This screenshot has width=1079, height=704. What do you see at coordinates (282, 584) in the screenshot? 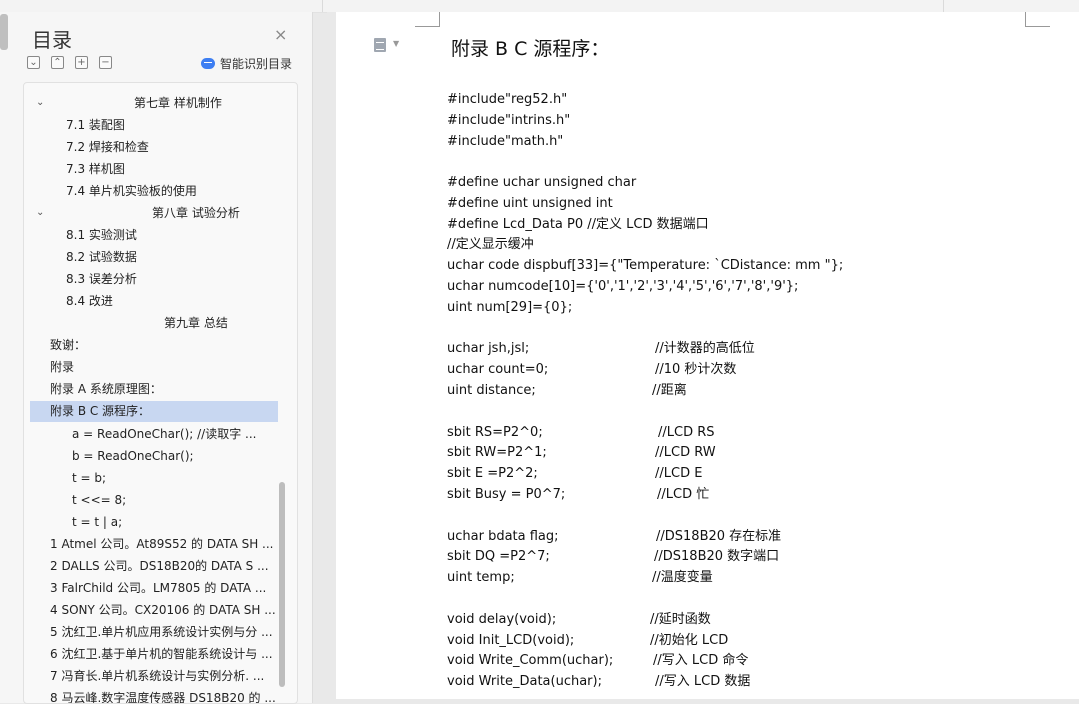
I see `toc-scrollbar` at bounding box center [282, 584].